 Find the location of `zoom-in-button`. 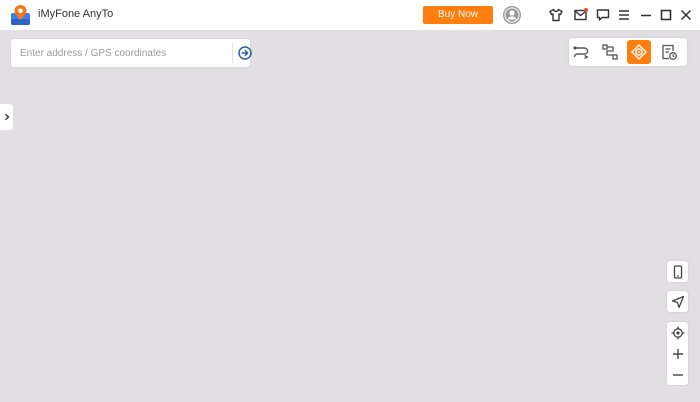

zoom-in-button is located at coordinates (677, 353).